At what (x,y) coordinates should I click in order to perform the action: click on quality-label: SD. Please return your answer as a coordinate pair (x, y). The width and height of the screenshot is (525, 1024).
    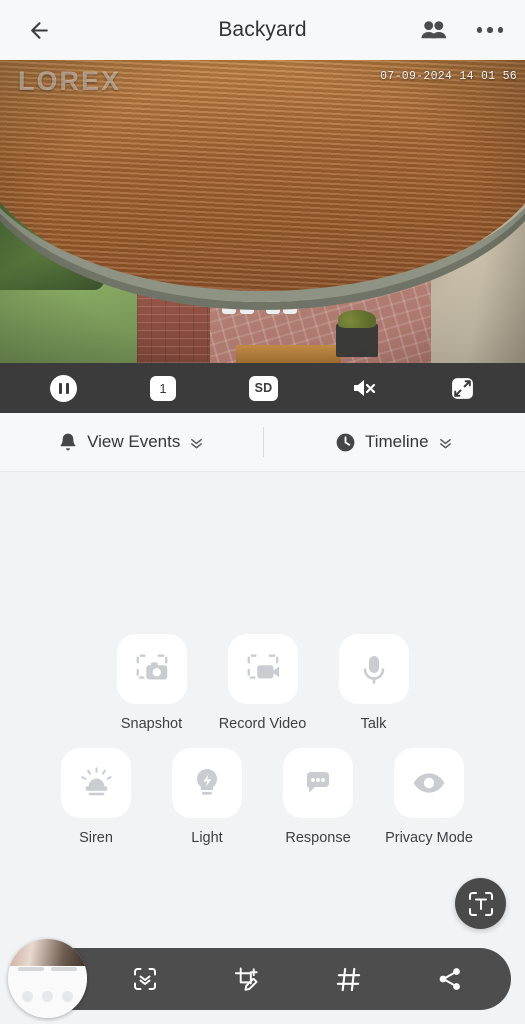
    Looking at the image, I should click on (263, 388).